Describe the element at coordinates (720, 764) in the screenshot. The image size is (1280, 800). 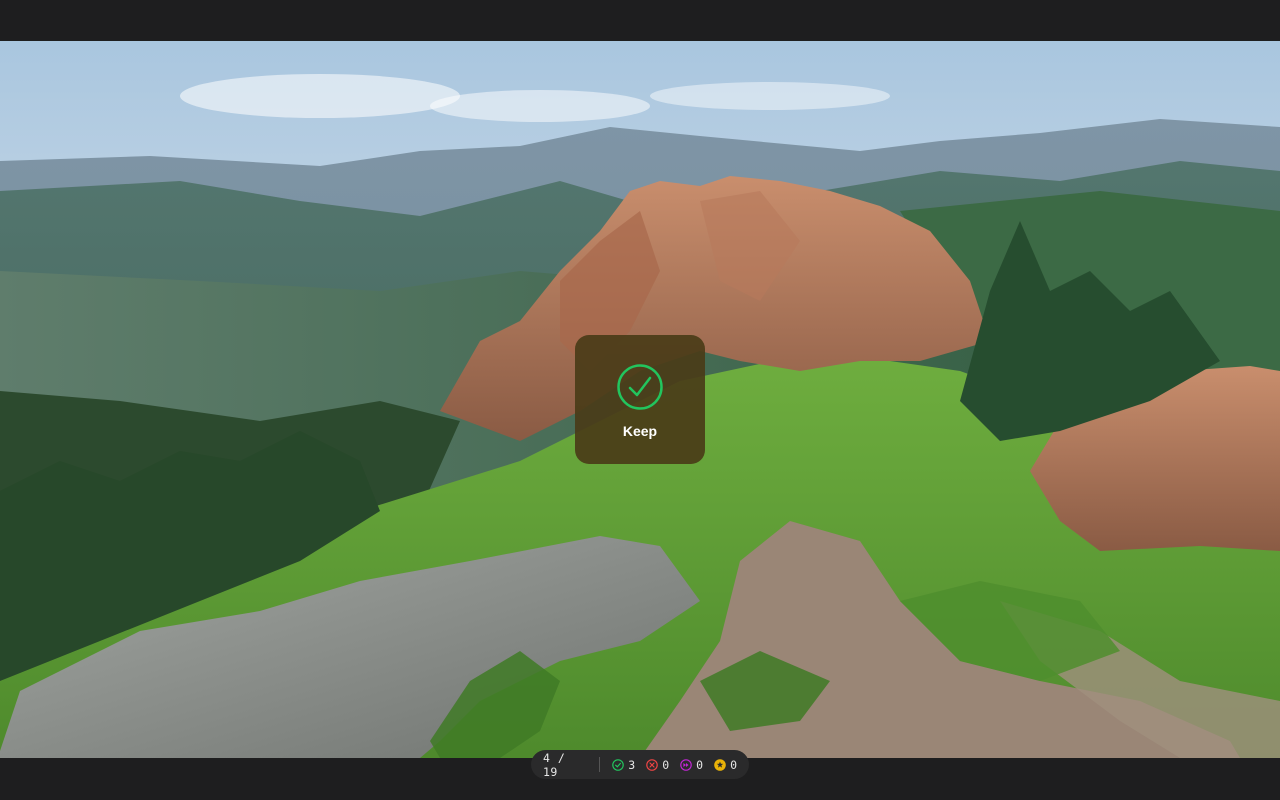
I see `star-circle-icon` at that location.